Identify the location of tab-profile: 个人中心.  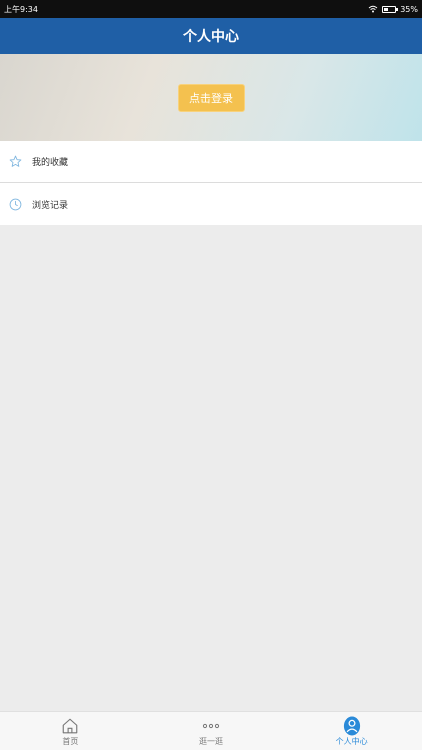
(351, 731).